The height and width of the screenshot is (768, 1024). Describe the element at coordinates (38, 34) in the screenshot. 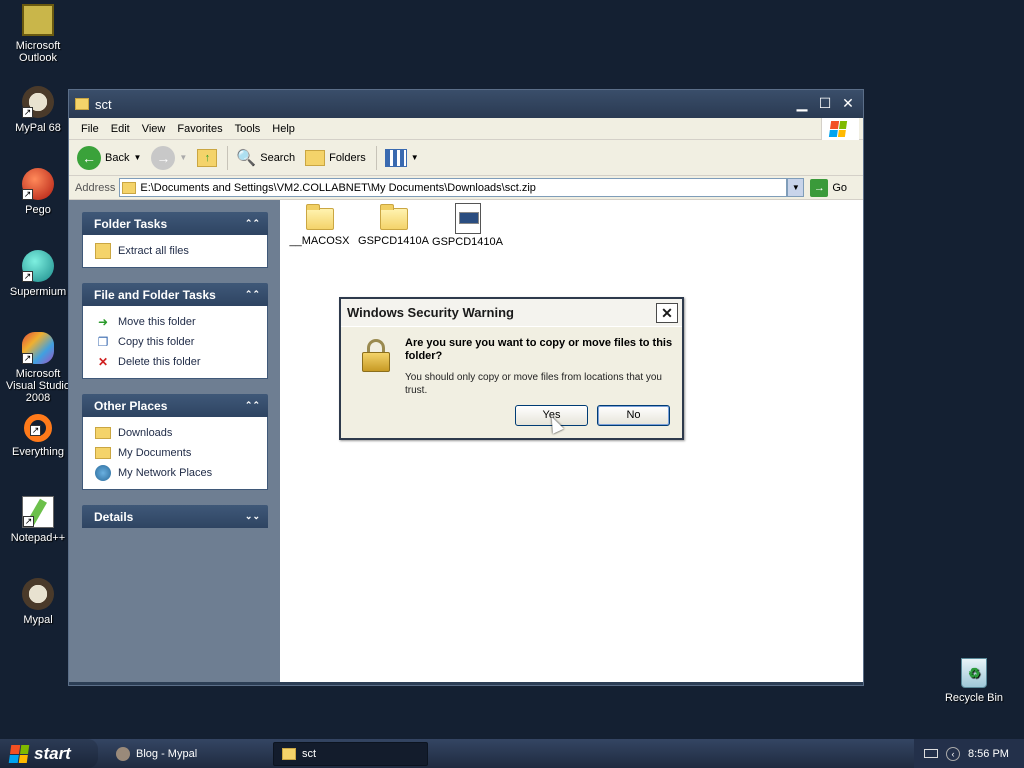

I see `desktop-icon-outlook: Microsoft Outlook` at that location.